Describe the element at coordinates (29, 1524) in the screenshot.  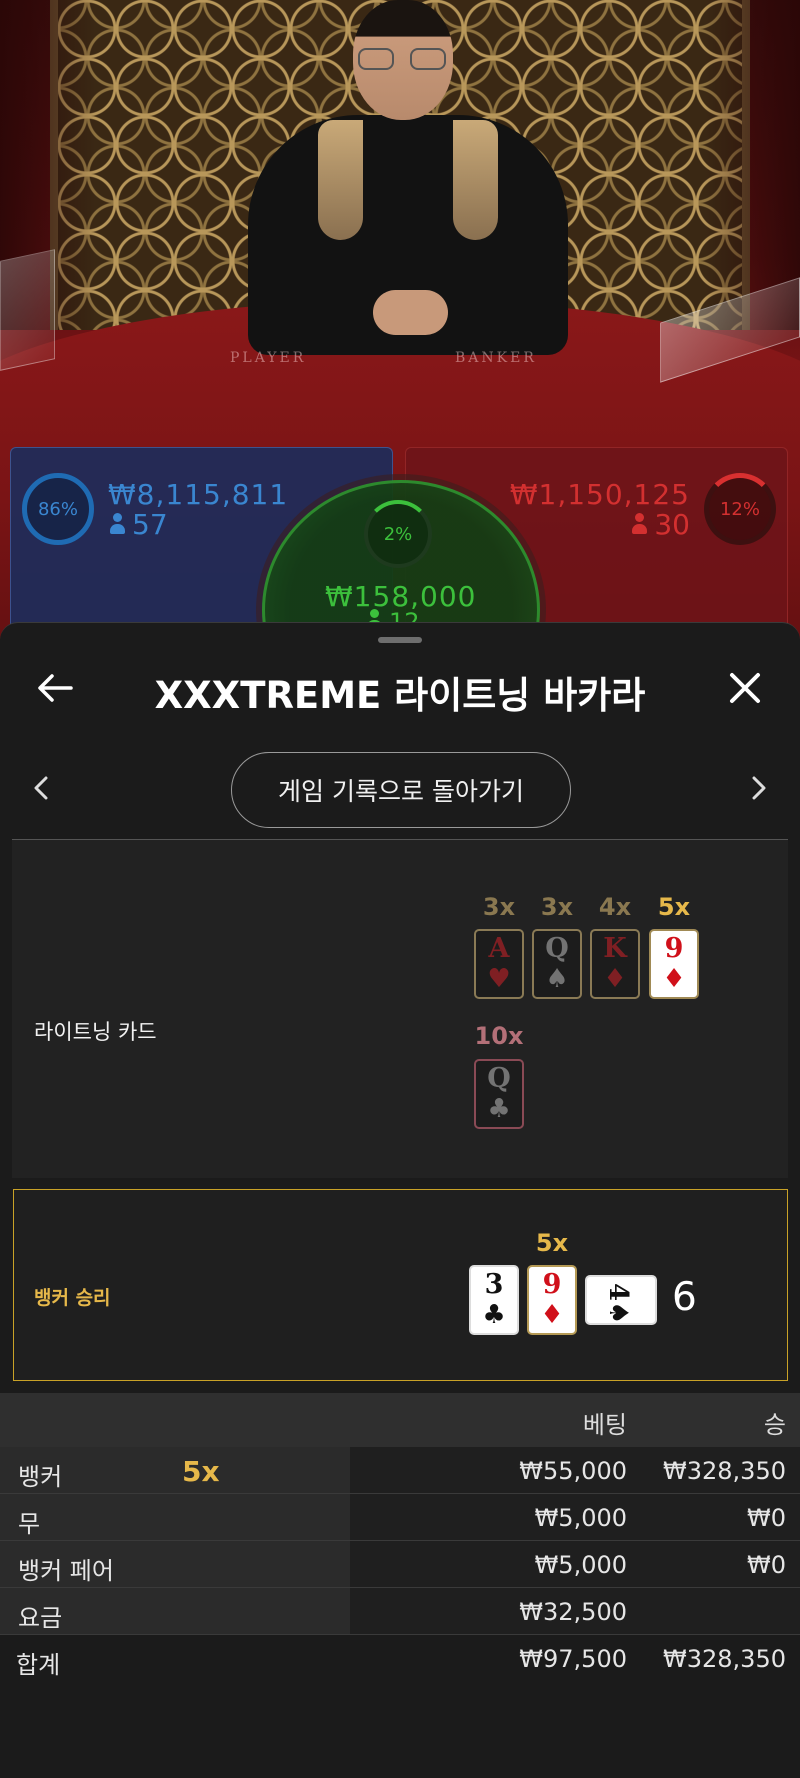
I see `bet-name: 무` at that location.